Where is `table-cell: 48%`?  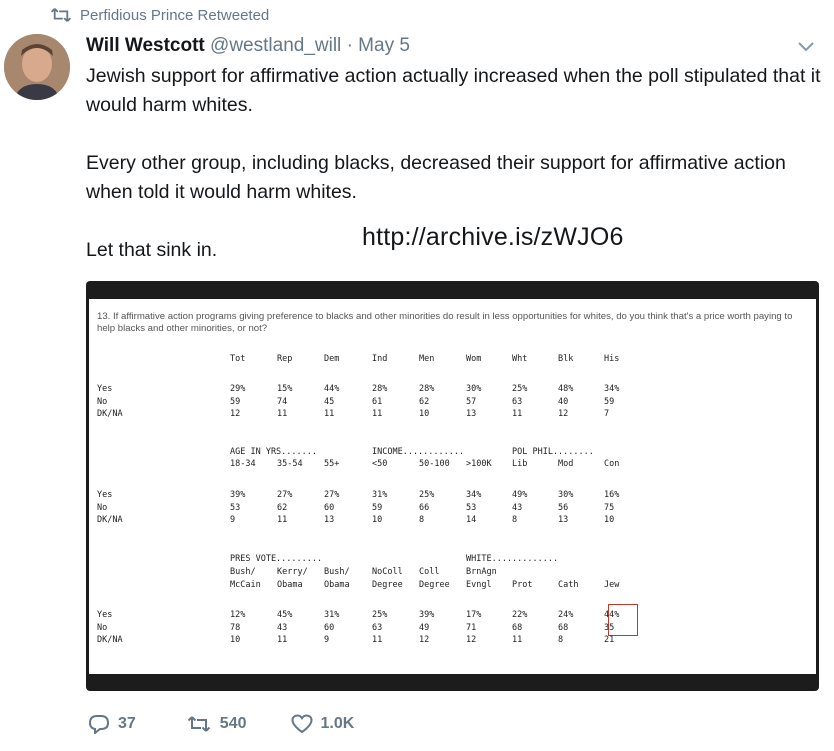 table-cell: 48% is located at coordinates (566, 389).